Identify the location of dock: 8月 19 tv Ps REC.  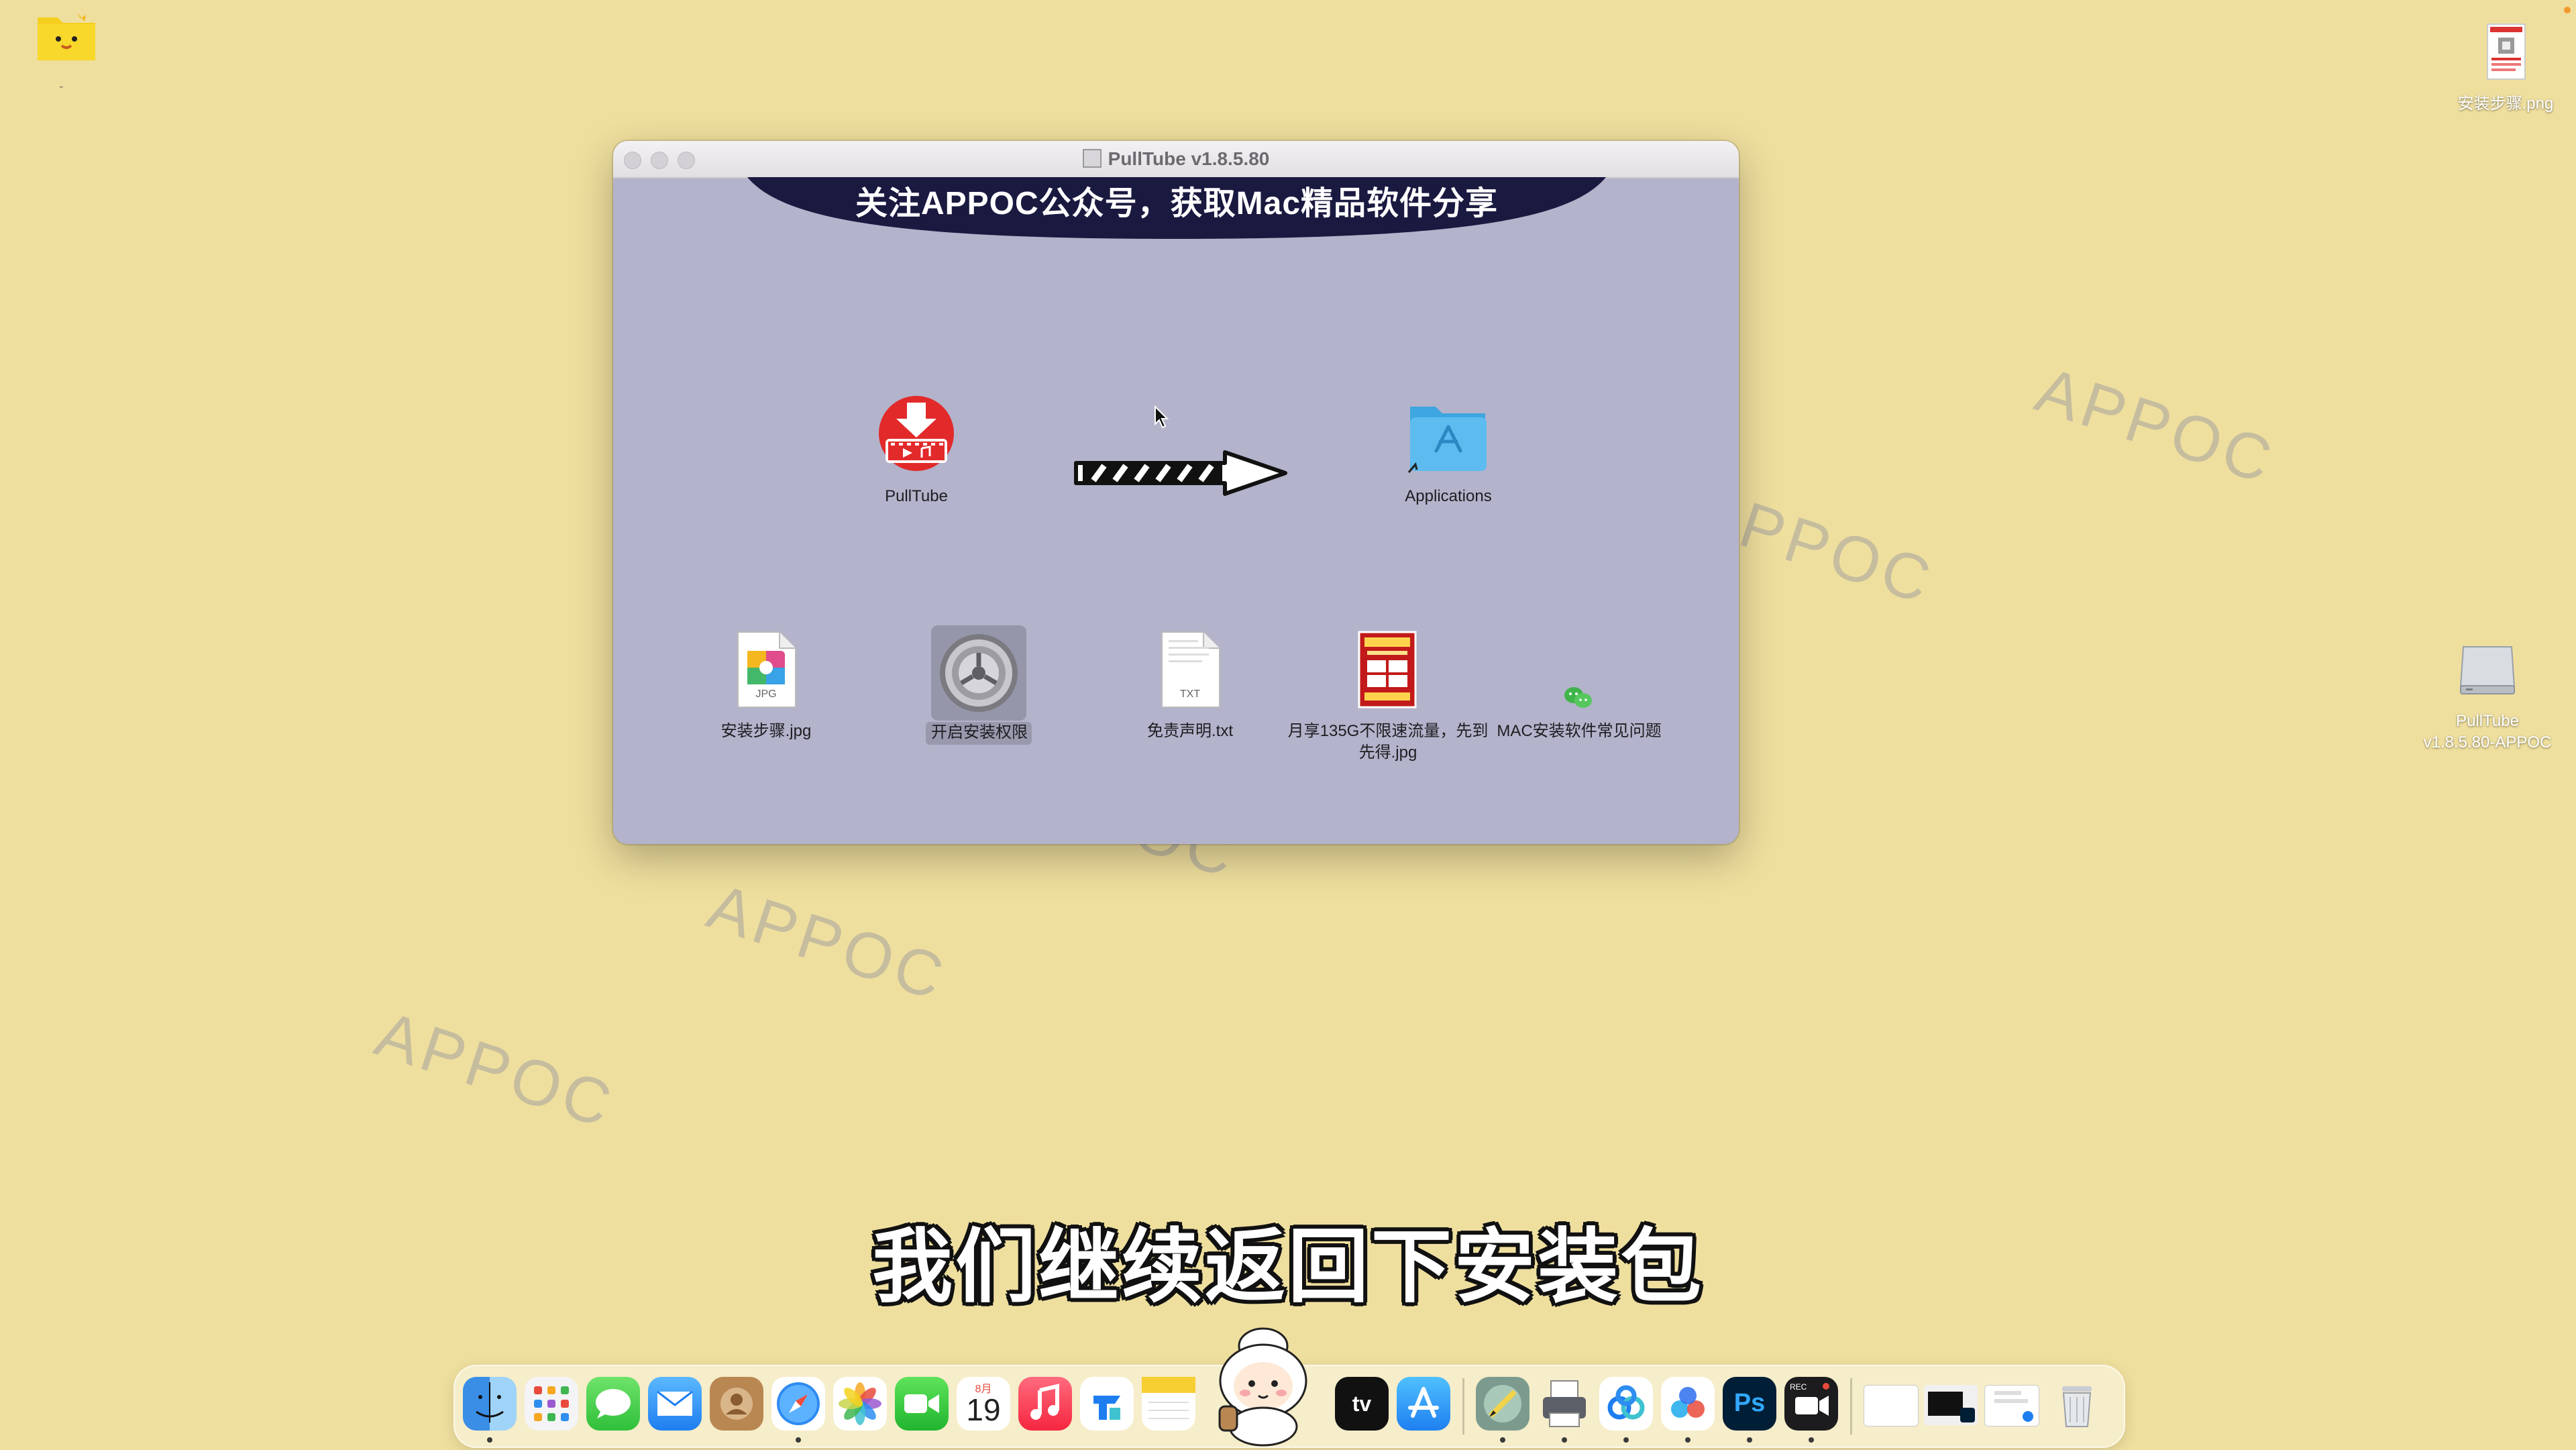
(1289, 1387).